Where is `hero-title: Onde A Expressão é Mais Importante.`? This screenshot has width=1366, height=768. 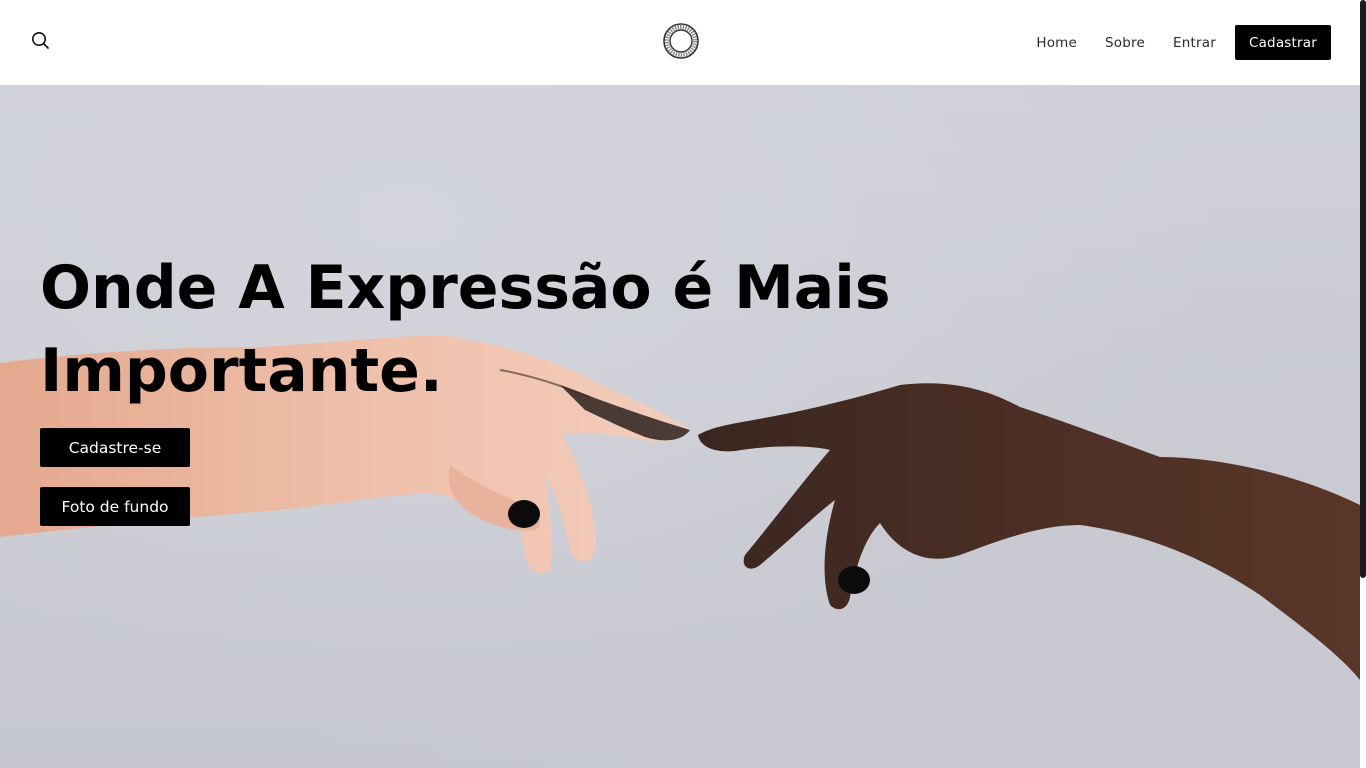 hero-title: Onde A Expressão é Mais Importante. is located at coordinates (510, 330).